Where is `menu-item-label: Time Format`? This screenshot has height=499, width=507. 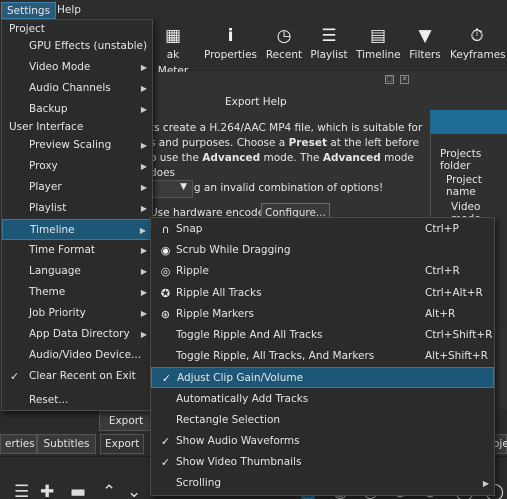 menu-item-label: Time Format is located at coordinates (62, 250).